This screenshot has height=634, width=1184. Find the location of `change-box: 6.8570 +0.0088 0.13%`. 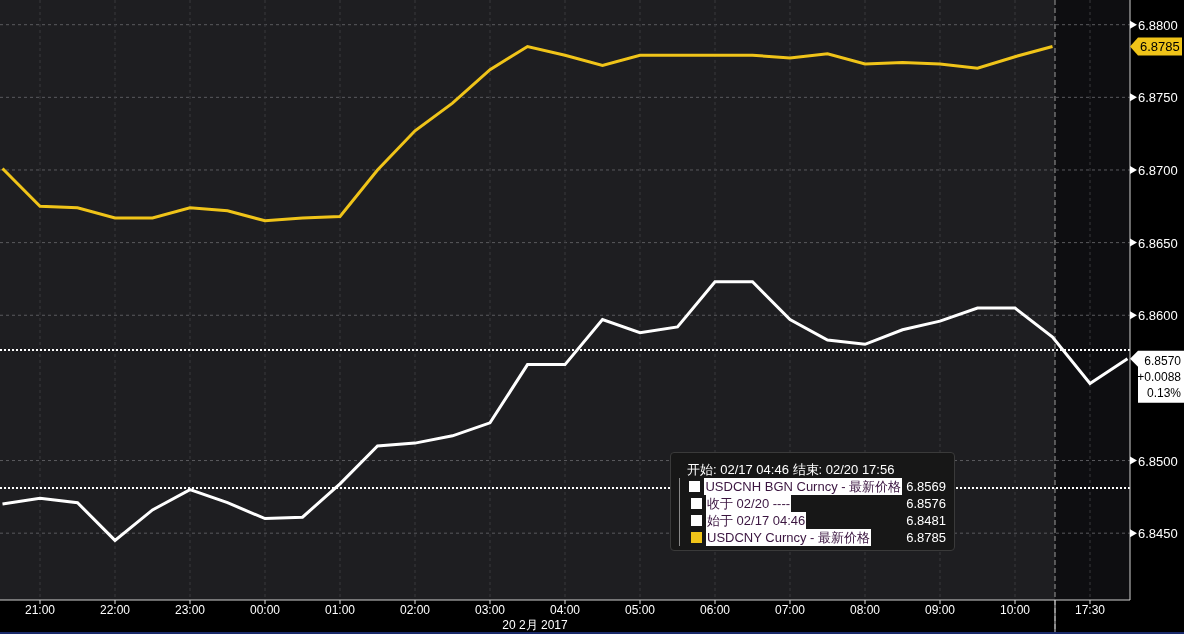

change-box: 6.8570 +0.0088 0.13% is located at coordinates (1157, 376).